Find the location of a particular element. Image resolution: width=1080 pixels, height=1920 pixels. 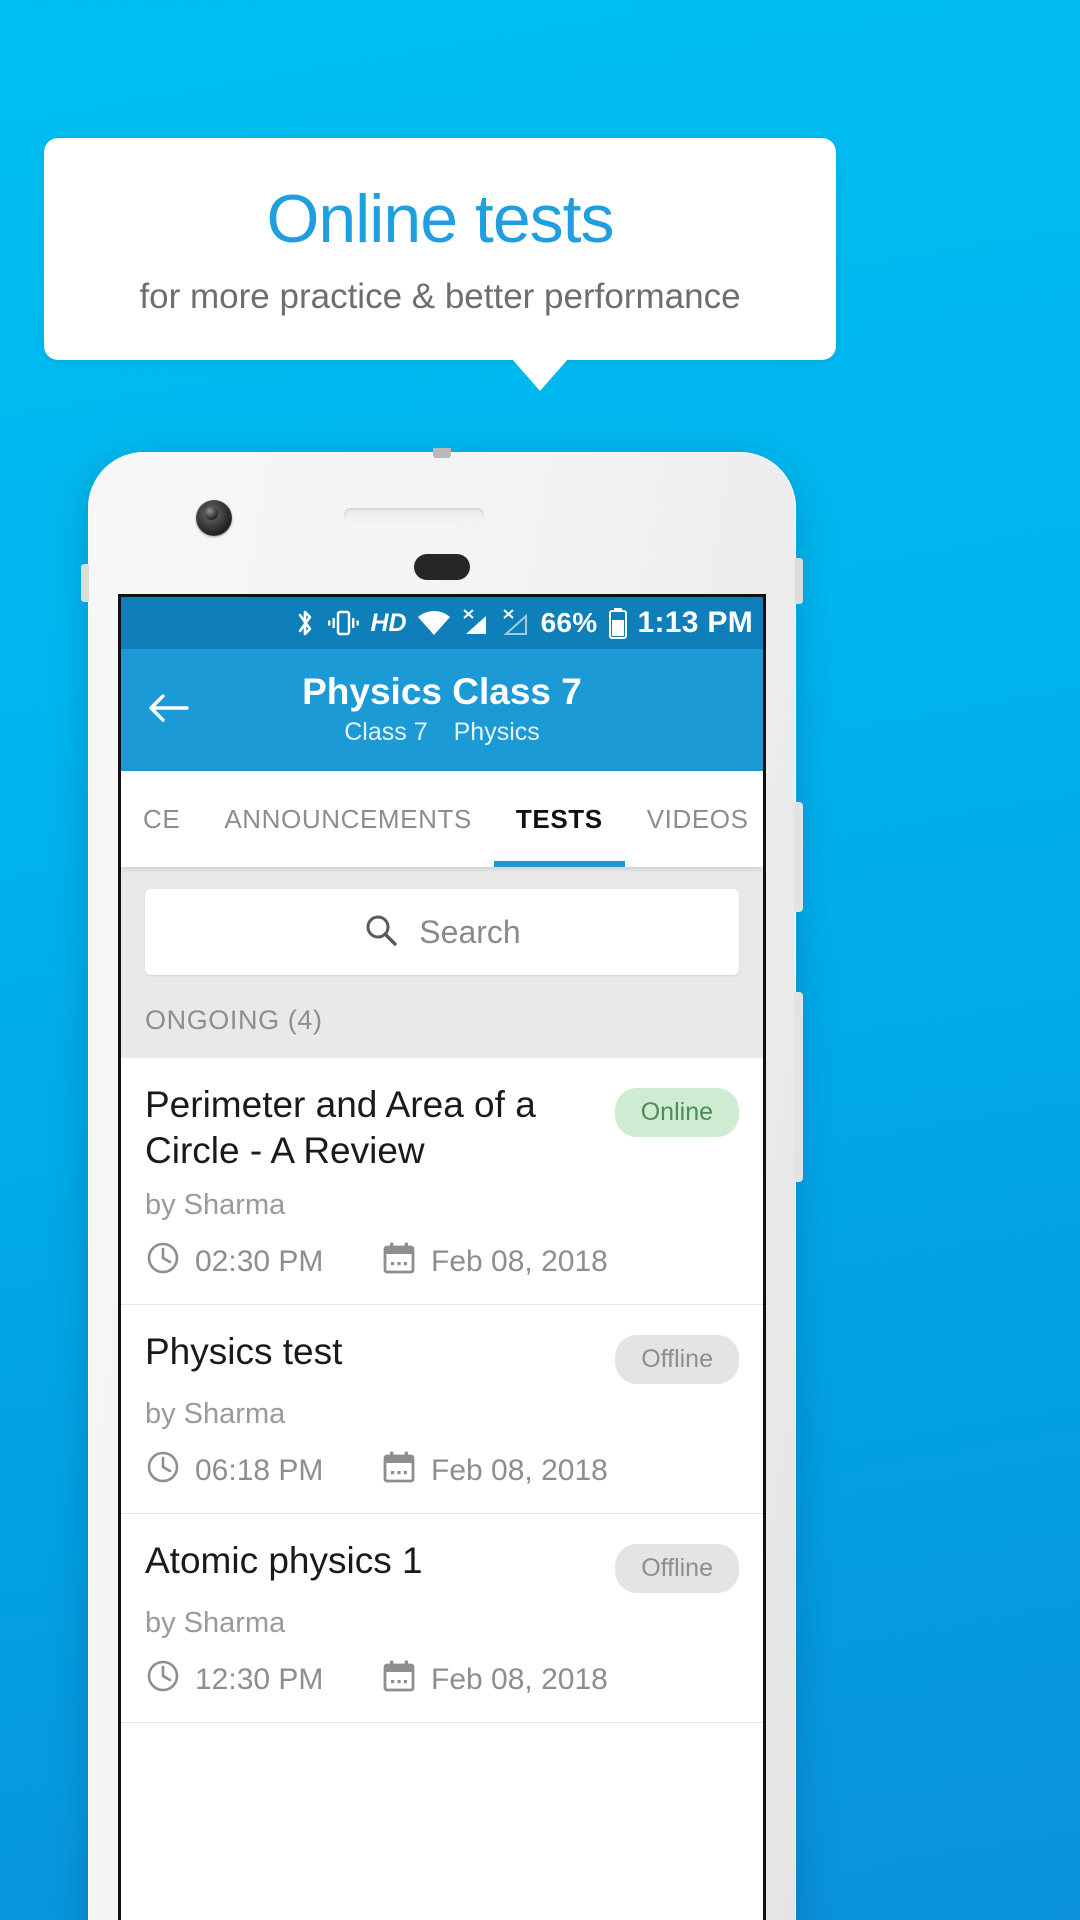

phone-top-marker is located at coordinates (442, 453).